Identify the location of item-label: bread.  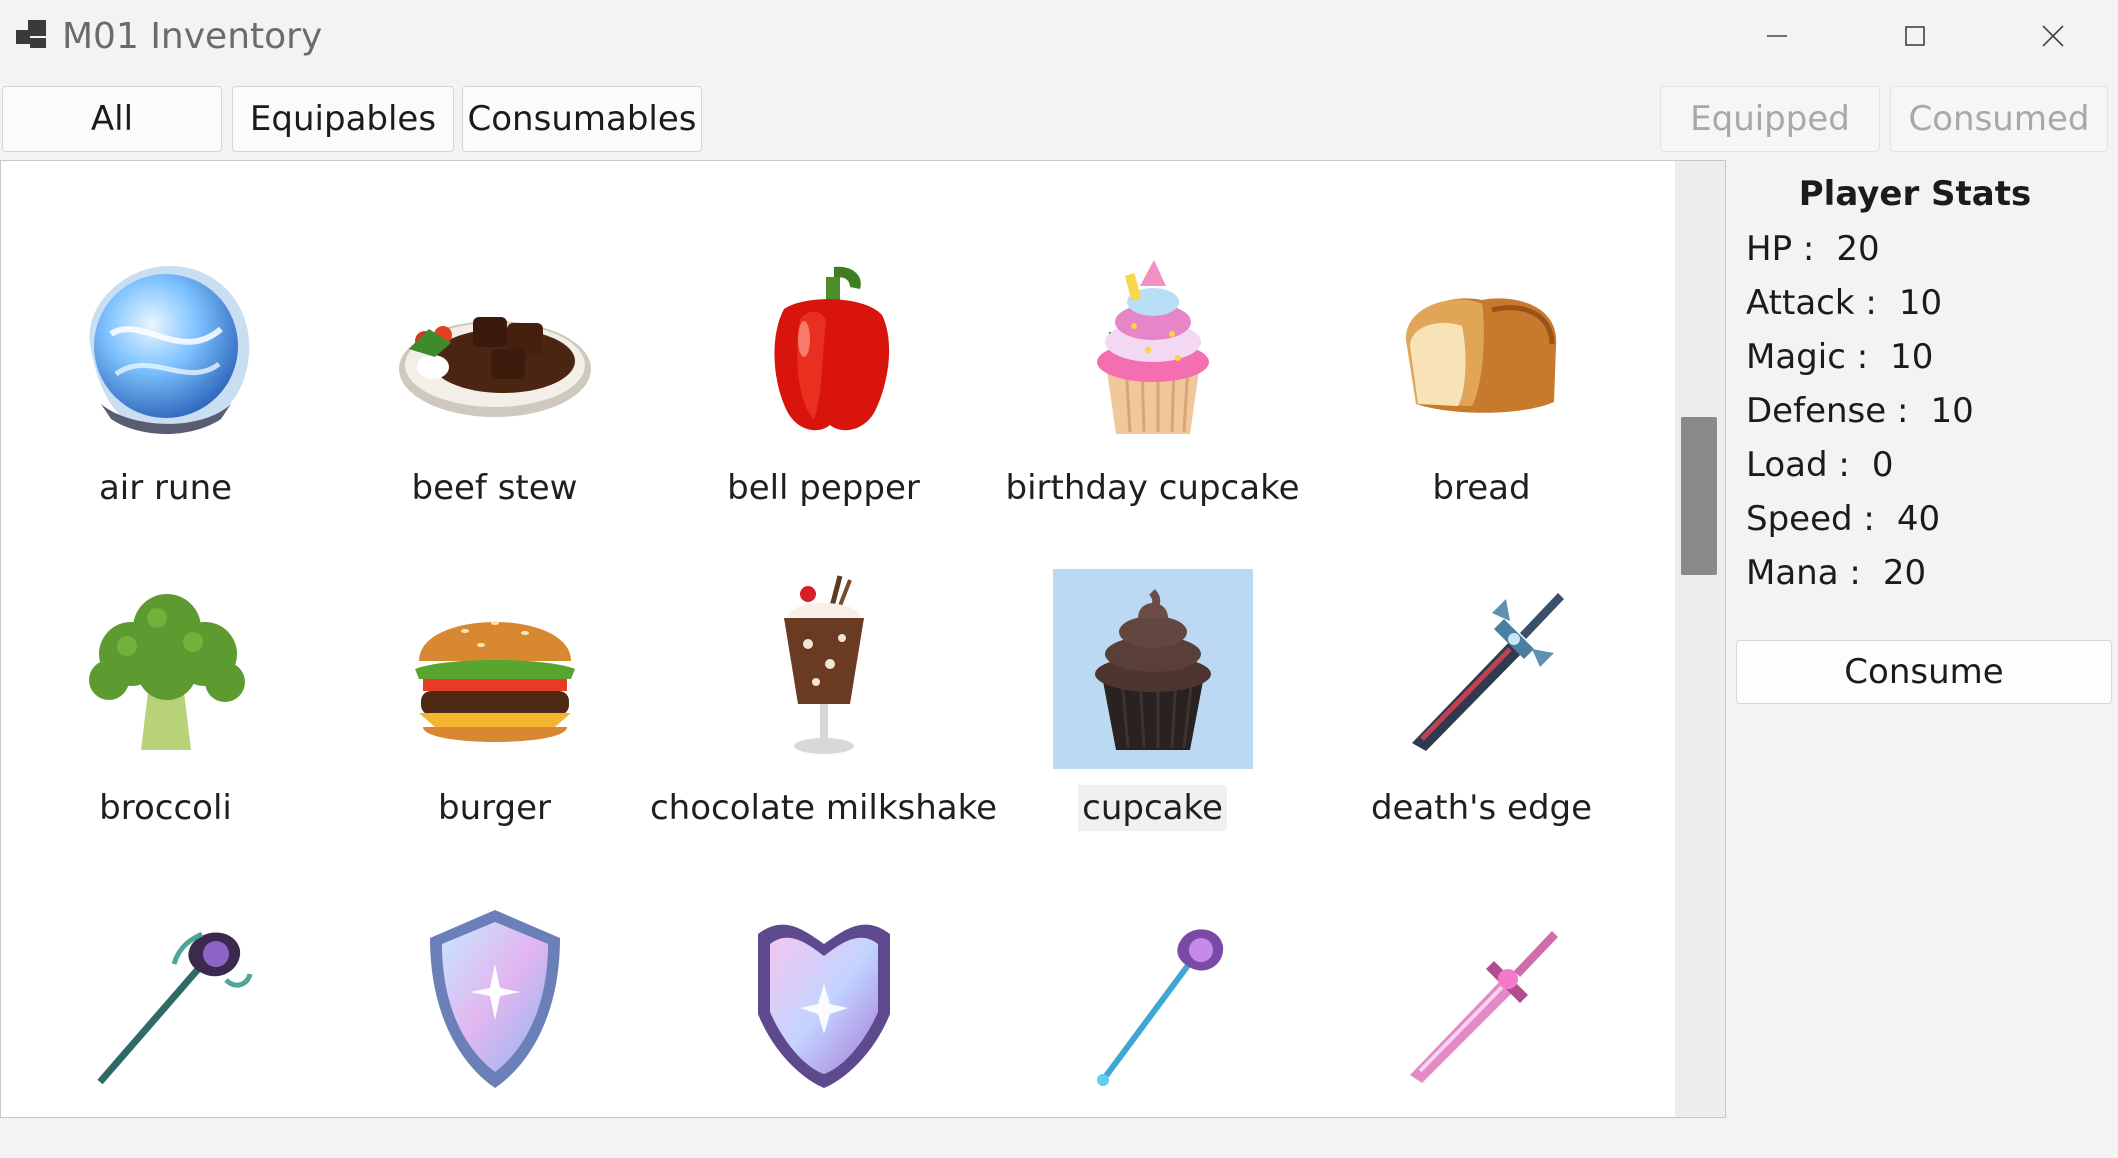
(1481, 488).